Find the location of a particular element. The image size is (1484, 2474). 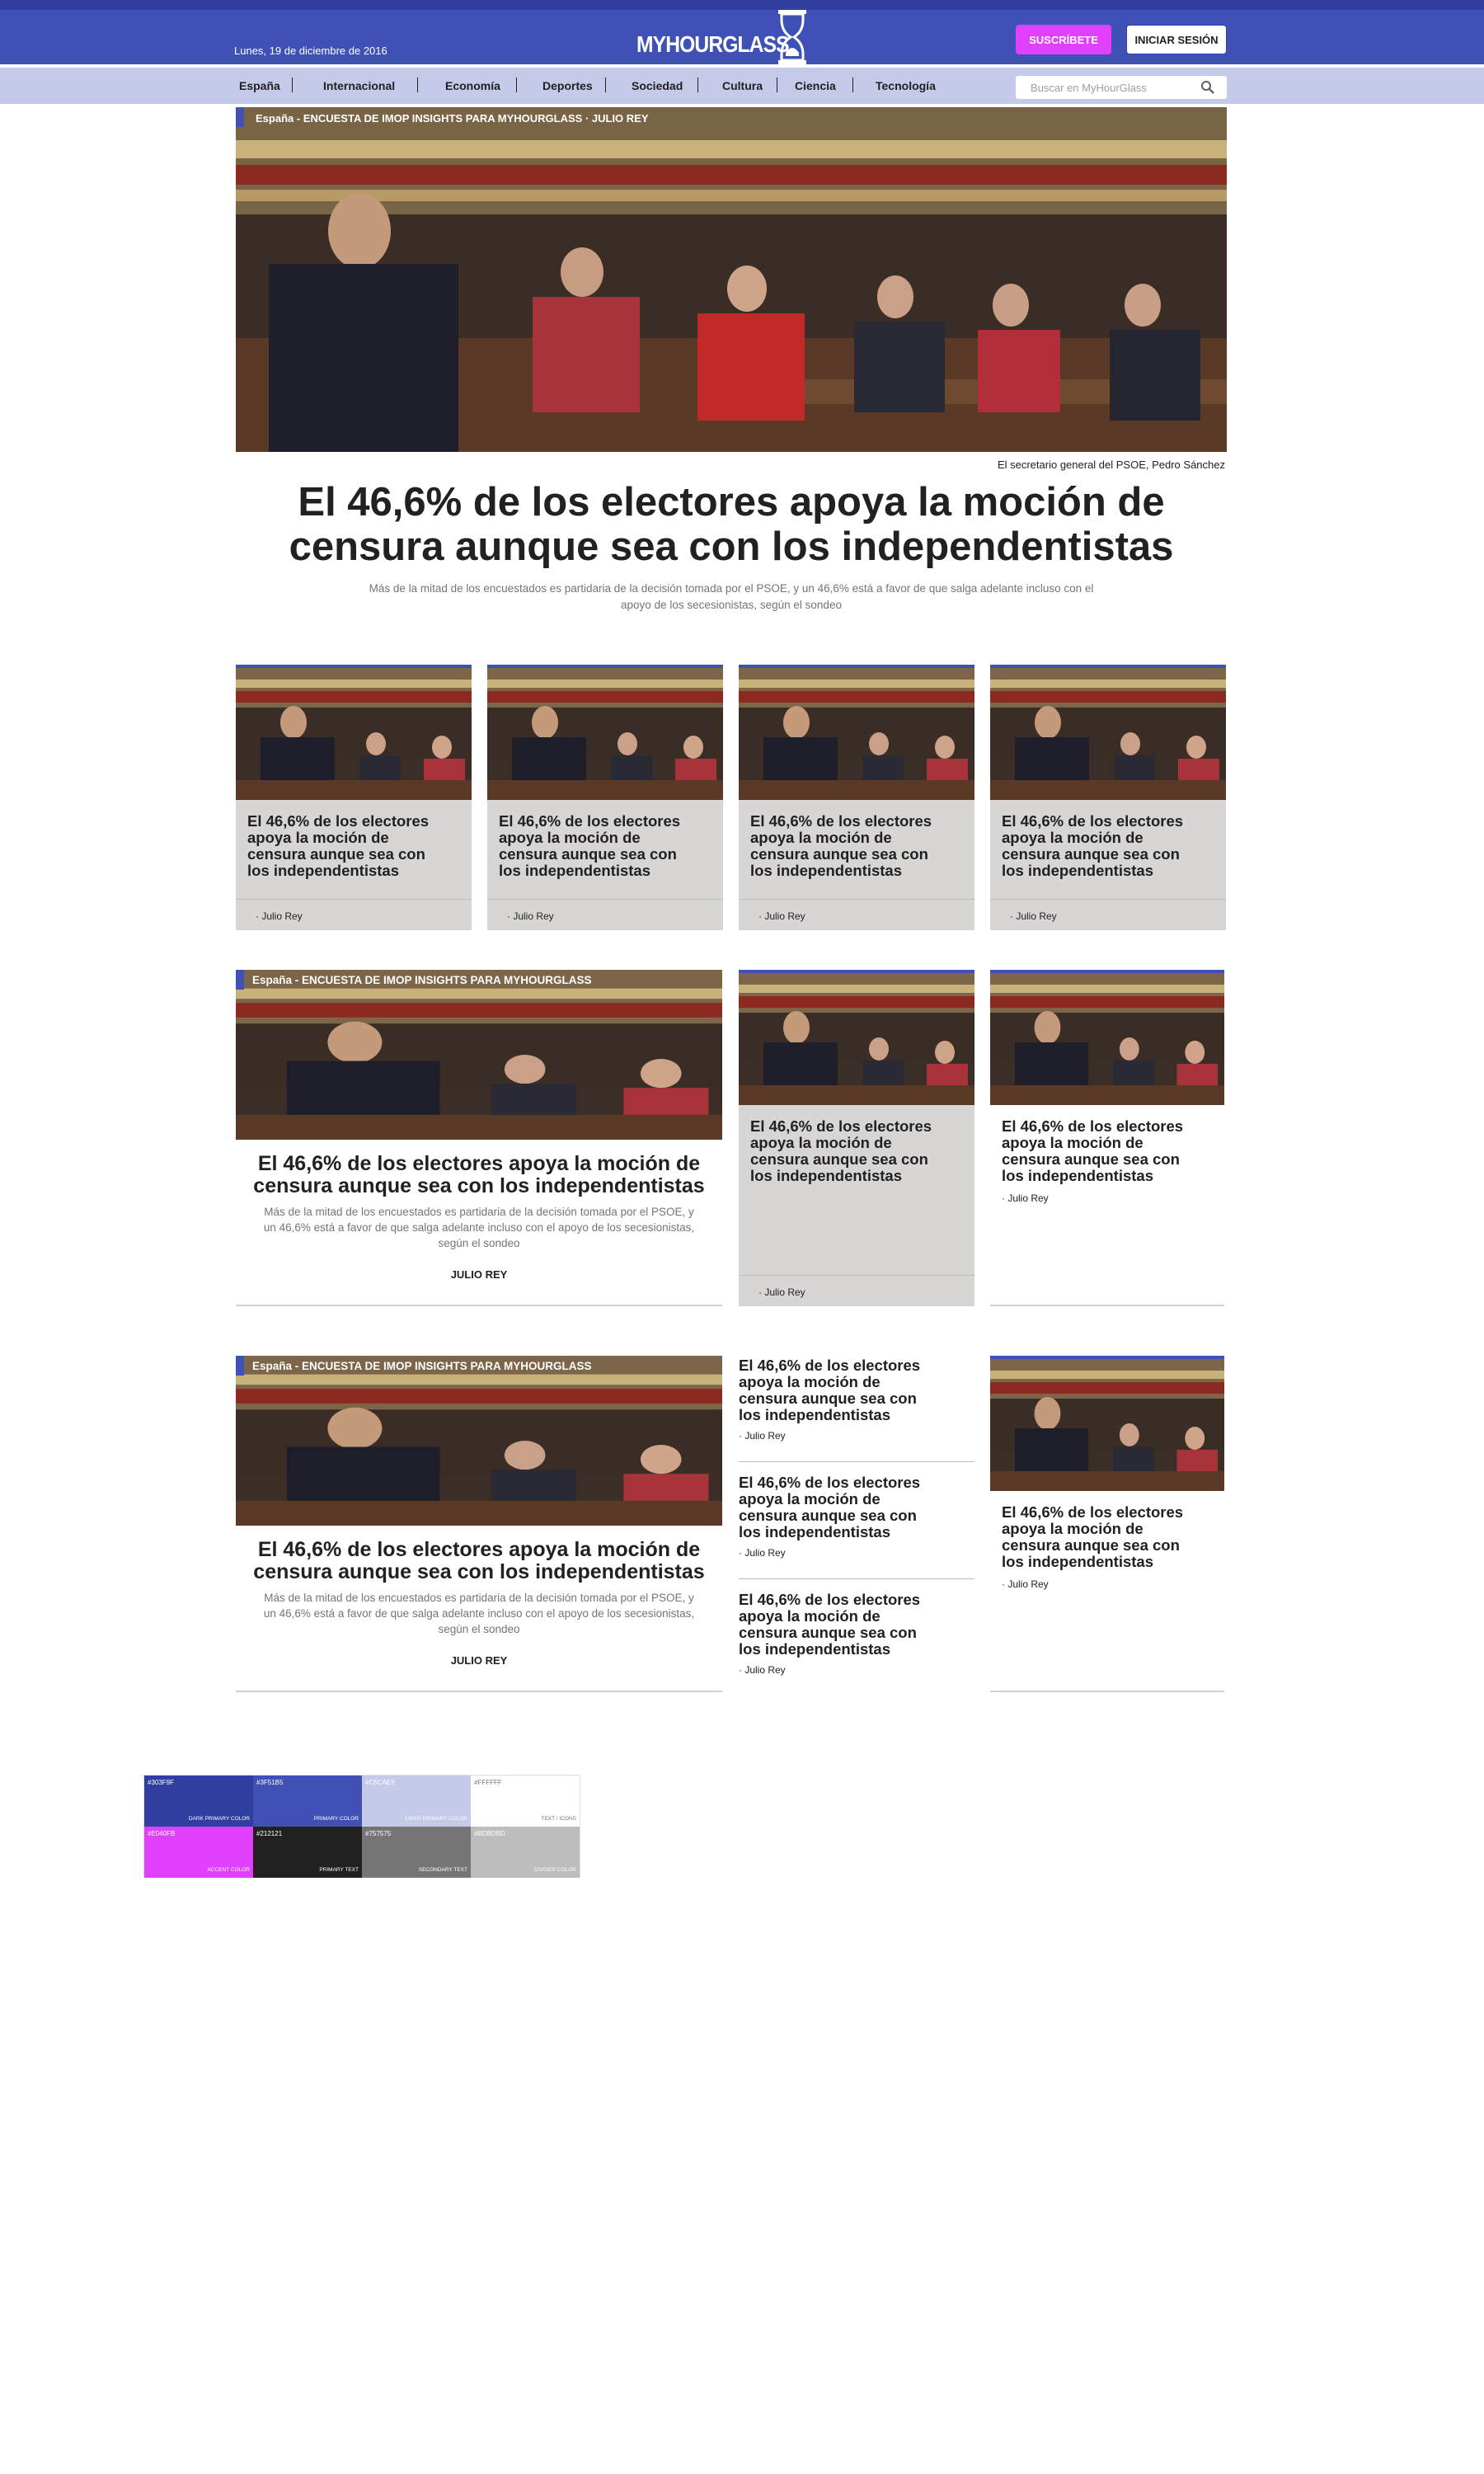

subscribe-button: SUSCRÍBETE is located at coordinates (1063, 39).